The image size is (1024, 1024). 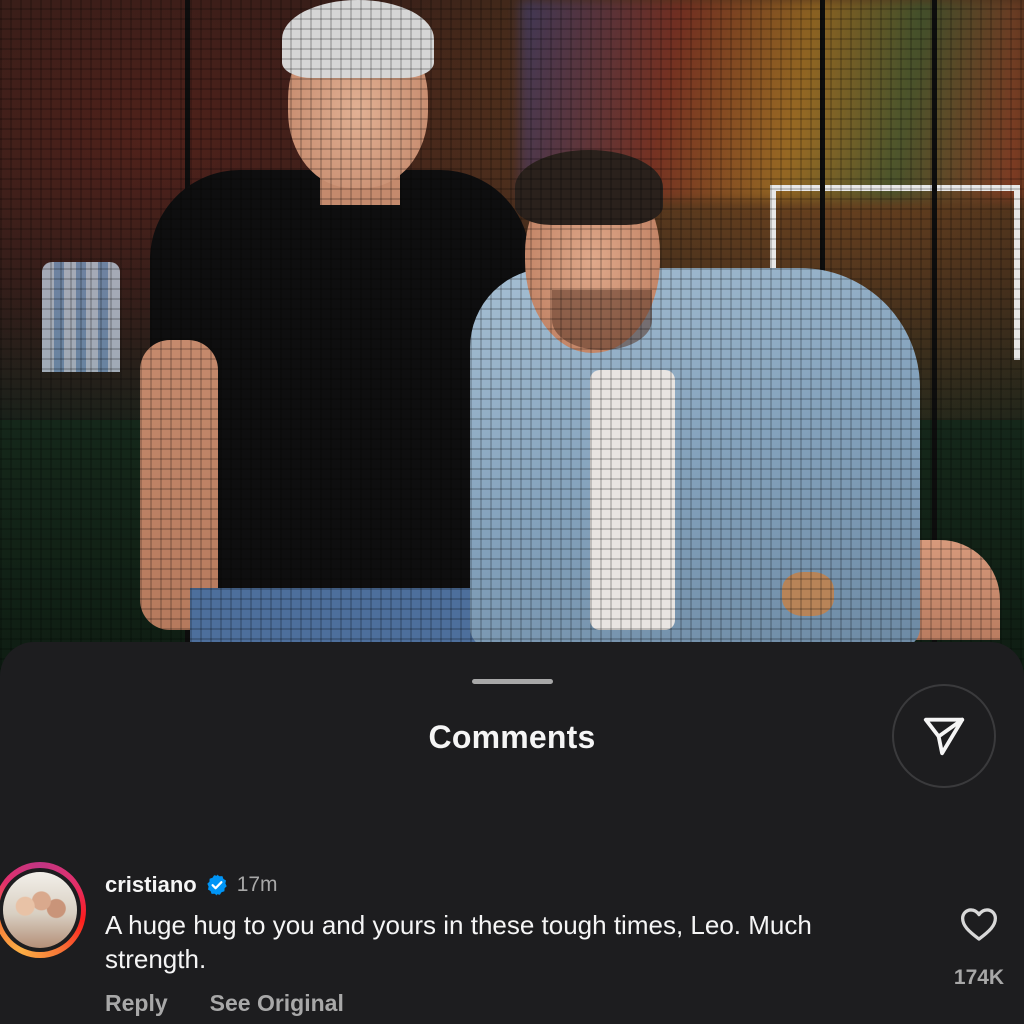 I want to click on comment-timestamp: 17m, so click(x=257, y=884).